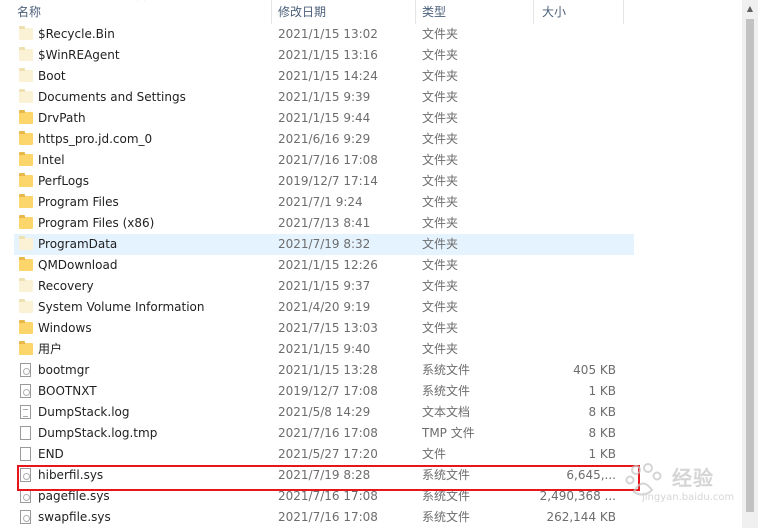  Describe the element at coordinates (76, 34) in the screenshot. I see `file-name: $Recycle.Bin` at that location.